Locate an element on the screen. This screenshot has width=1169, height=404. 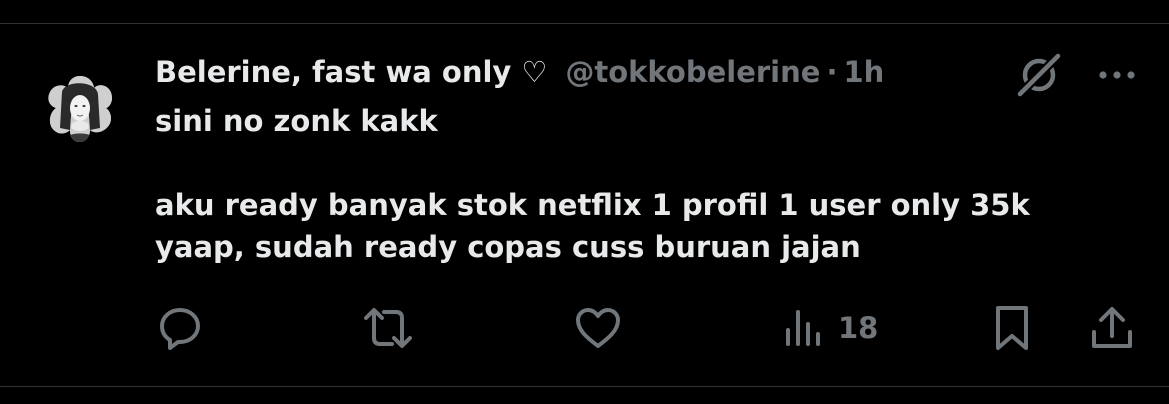
share-button is located at coordinates (1112, 328).